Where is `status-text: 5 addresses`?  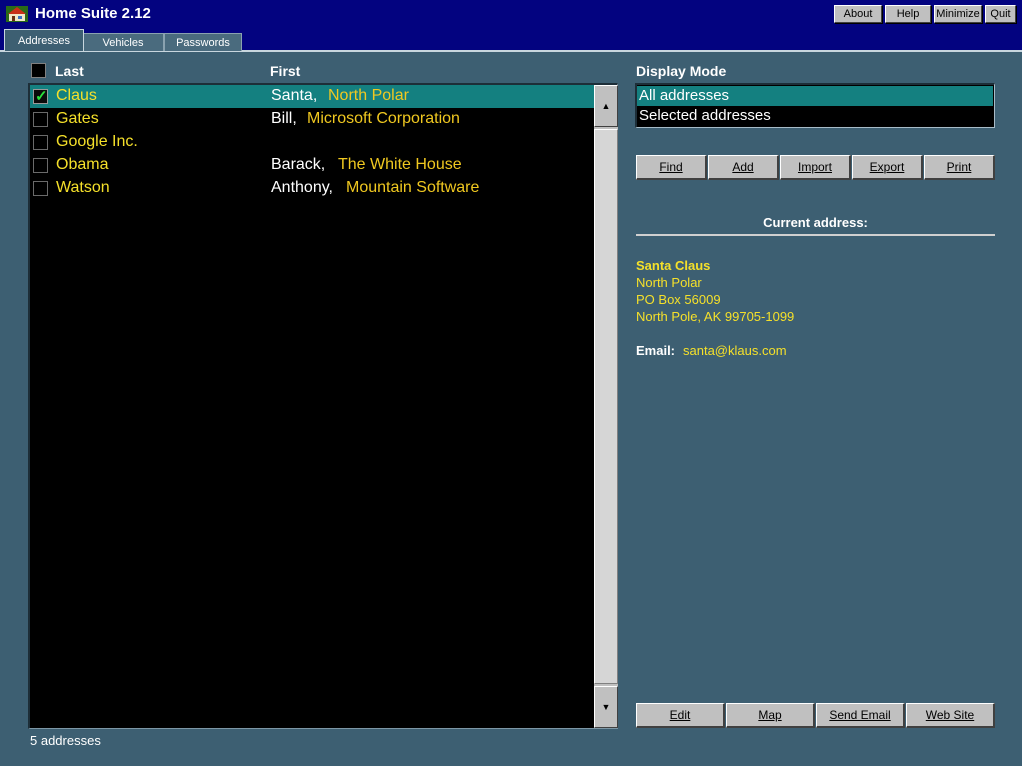
status-text: 5 addresses is located at coordinates (65, 740).